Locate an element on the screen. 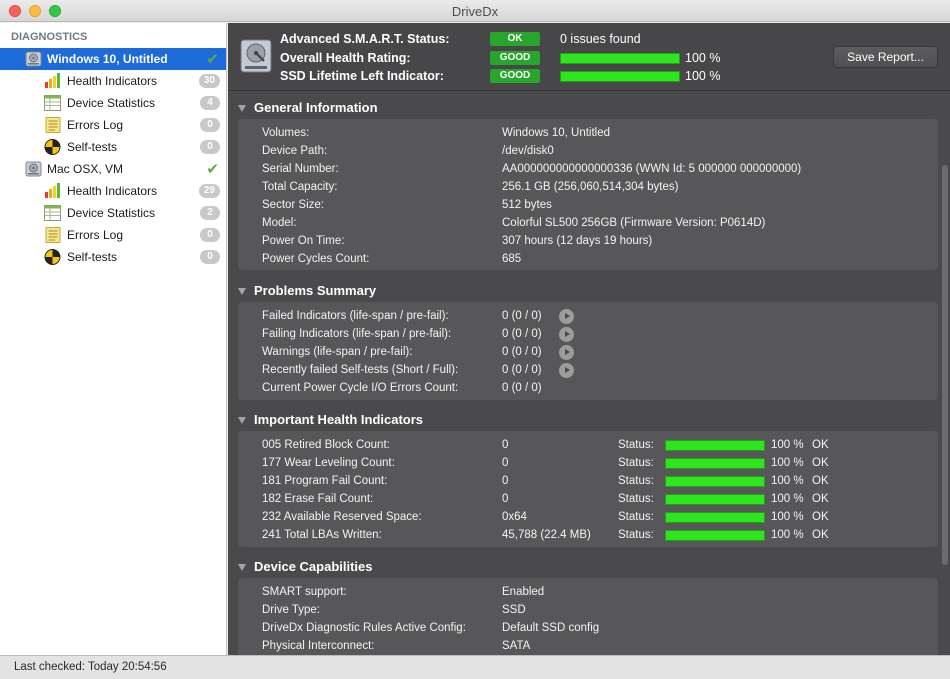 The width and height of the screenshot is (950, 679). capability-key: Physical Interconnect: is located at coordinates (318, 646).